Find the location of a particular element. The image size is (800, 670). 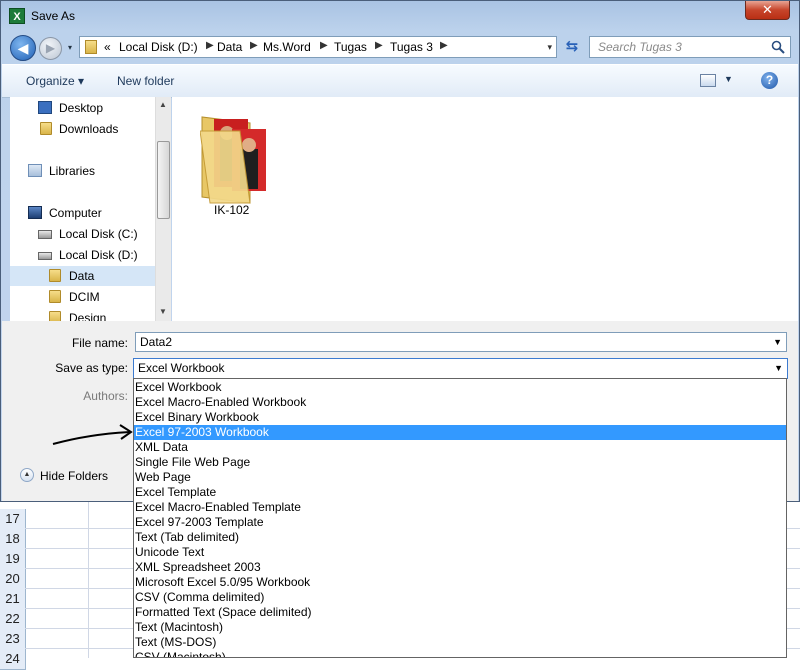

back-button: ◀ is located at coordinates (23, 48).